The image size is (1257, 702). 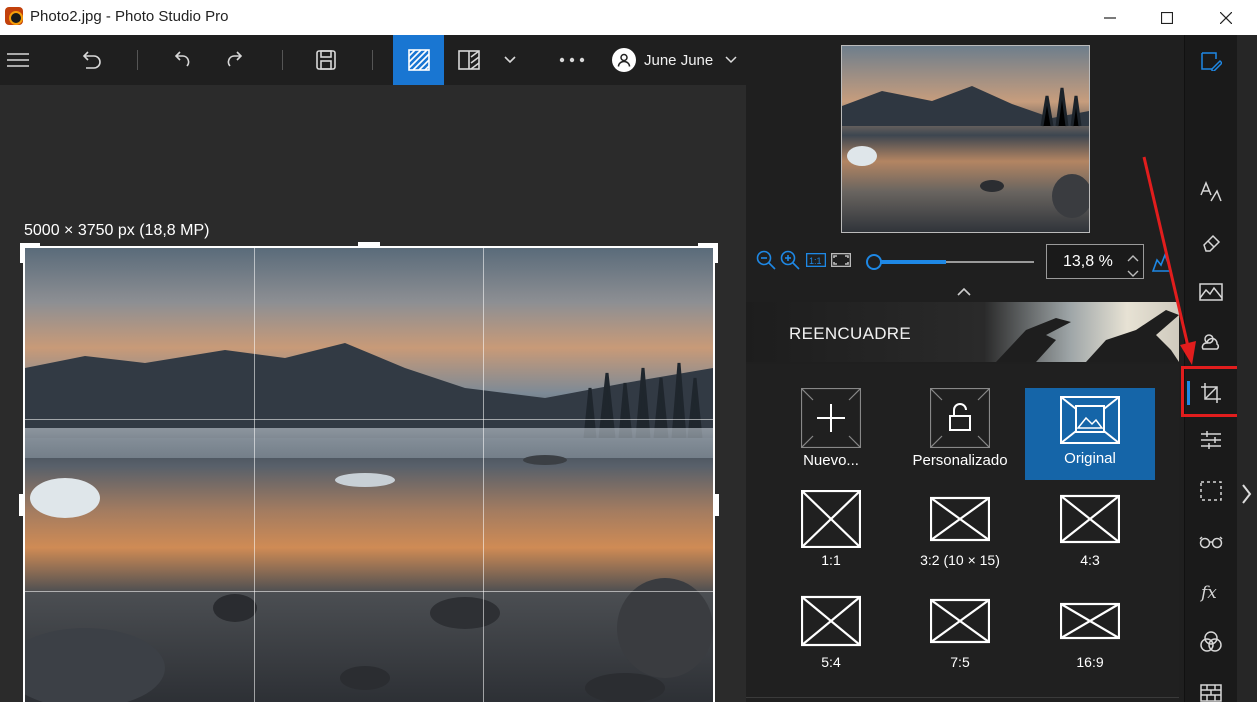 I want to click on hamburger-menu-icon, so click(x=18, y=60).